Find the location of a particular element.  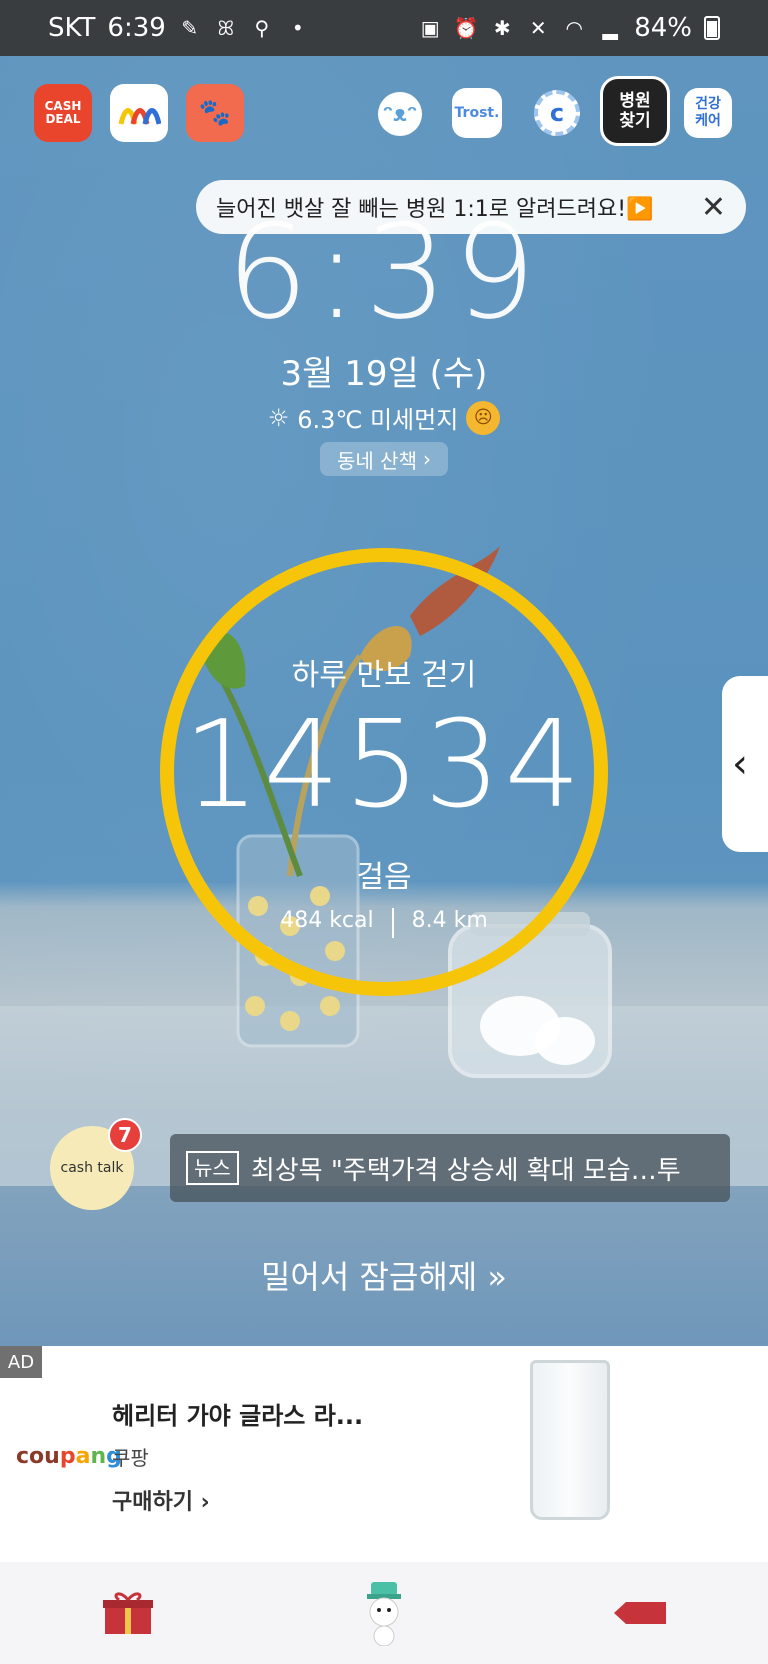

cashtree-app-icon: 🐾 is located at coordinates (215, 113).